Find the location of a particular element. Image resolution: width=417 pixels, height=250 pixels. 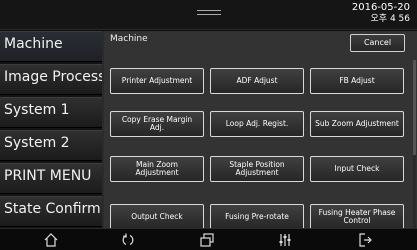

refresh-icon is located at coordinates (128, 240).